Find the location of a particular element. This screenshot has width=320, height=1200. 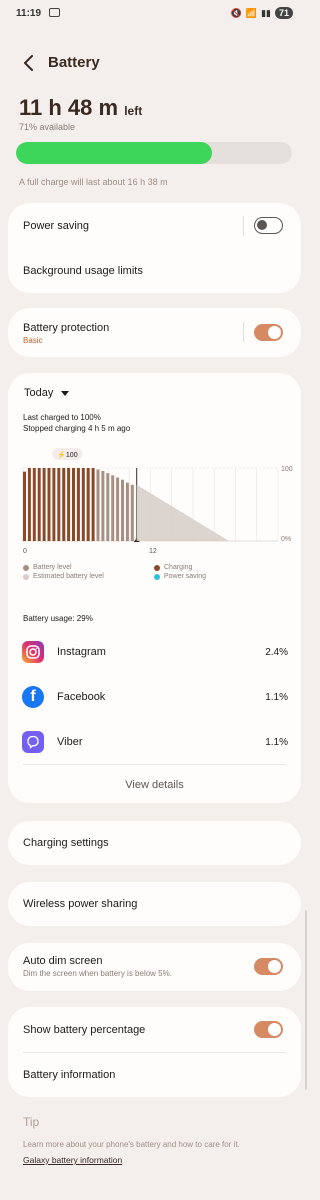

battery-status-icon: 71 is located at coordinates (283, 13).